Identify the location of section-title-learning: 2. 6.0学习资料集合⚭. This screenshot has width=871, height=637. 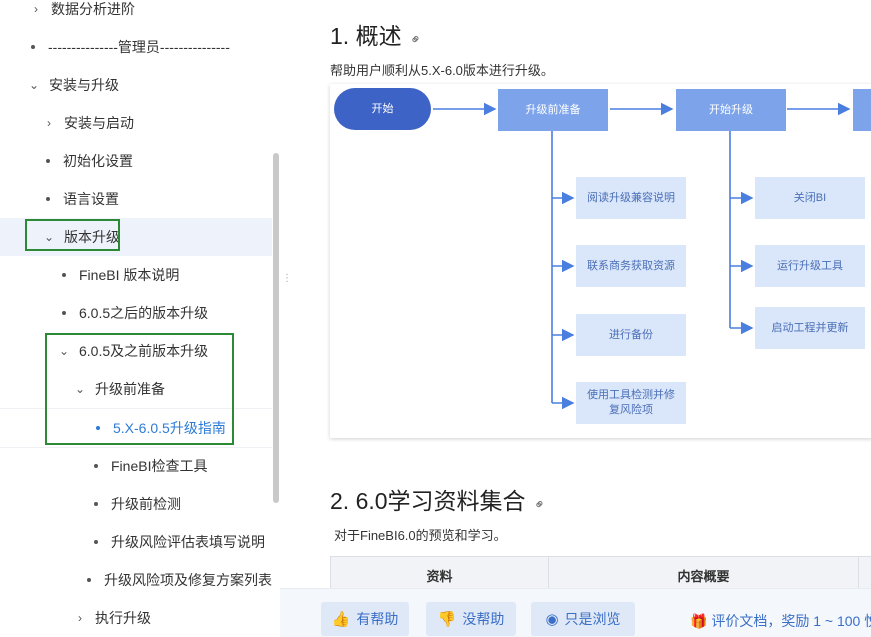
(437, 499).